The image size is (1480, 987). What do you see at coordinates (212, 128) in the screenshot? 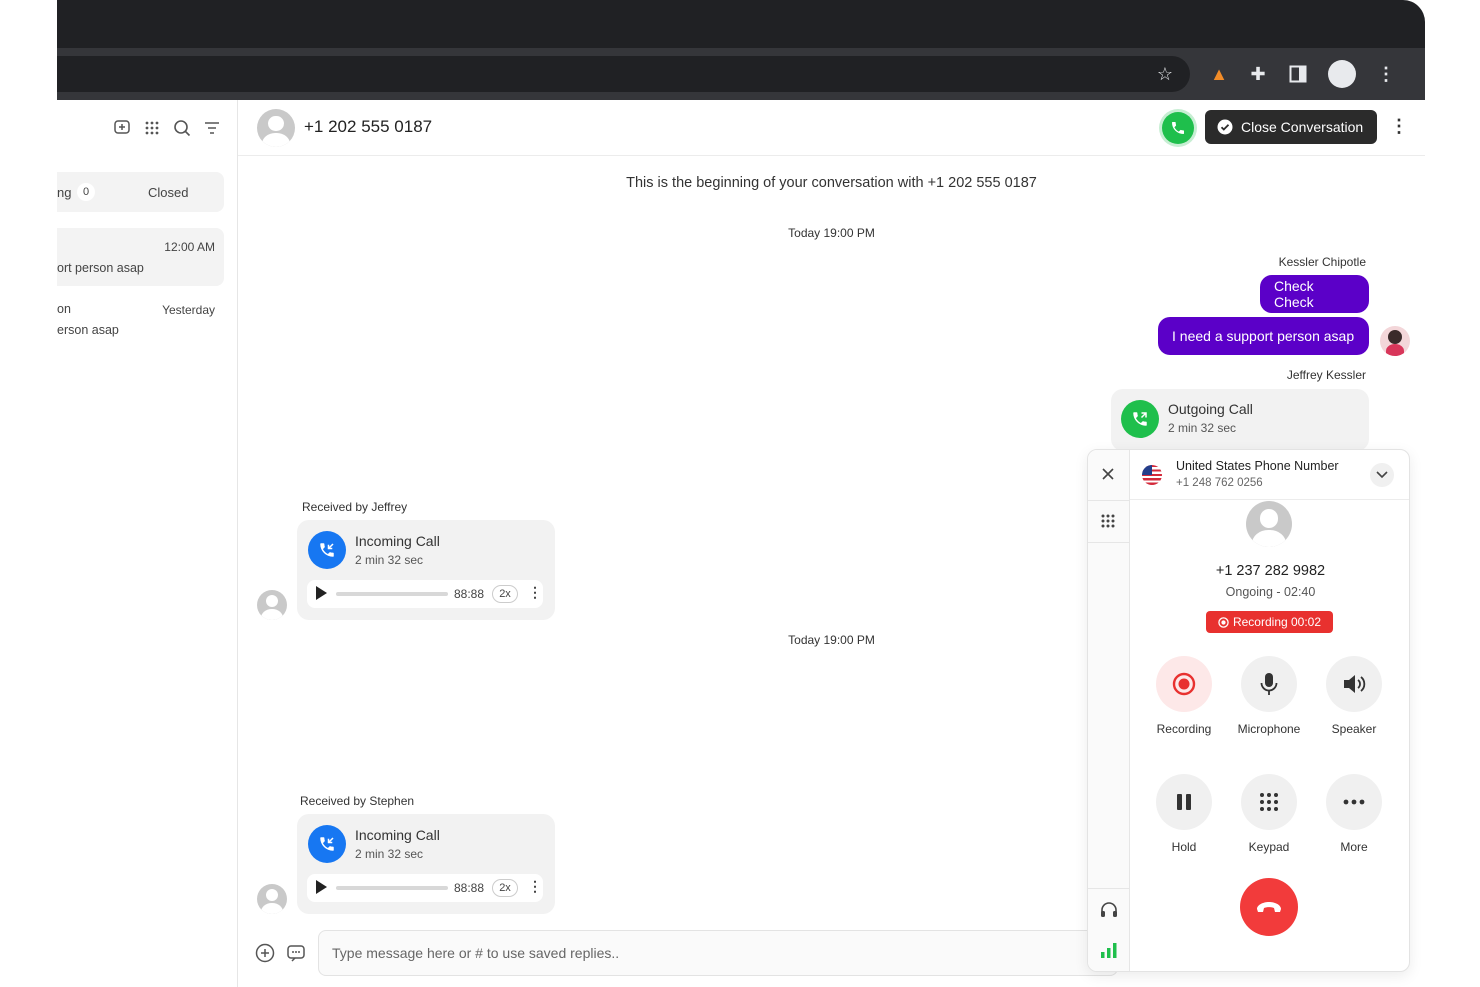
I see `filter-icon` at bounding box center [212, 128].